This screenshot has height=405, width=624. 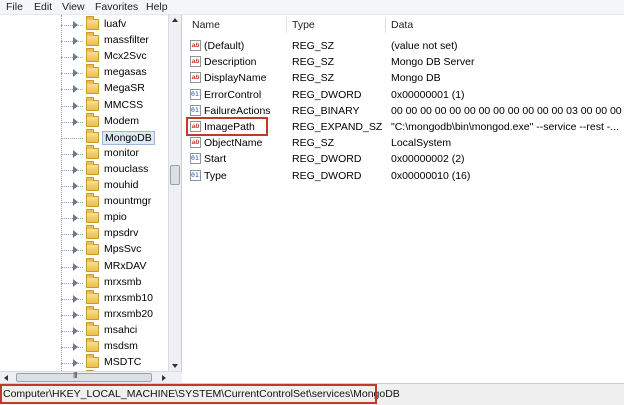 I want to click on tree-item-label: MongoDB, so click(x=128, y=137).